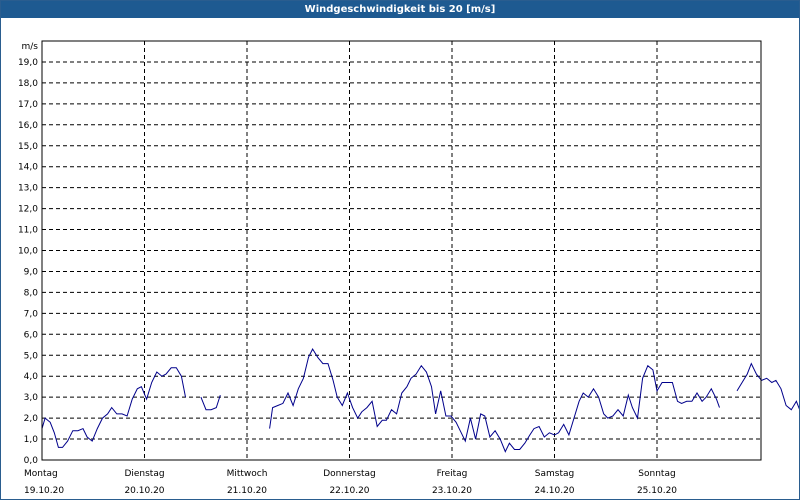  What do you see at coordinates (28, 210) in the screenshot?
I see `y-tick-label: 12,0` at bounding box center [28, 210].